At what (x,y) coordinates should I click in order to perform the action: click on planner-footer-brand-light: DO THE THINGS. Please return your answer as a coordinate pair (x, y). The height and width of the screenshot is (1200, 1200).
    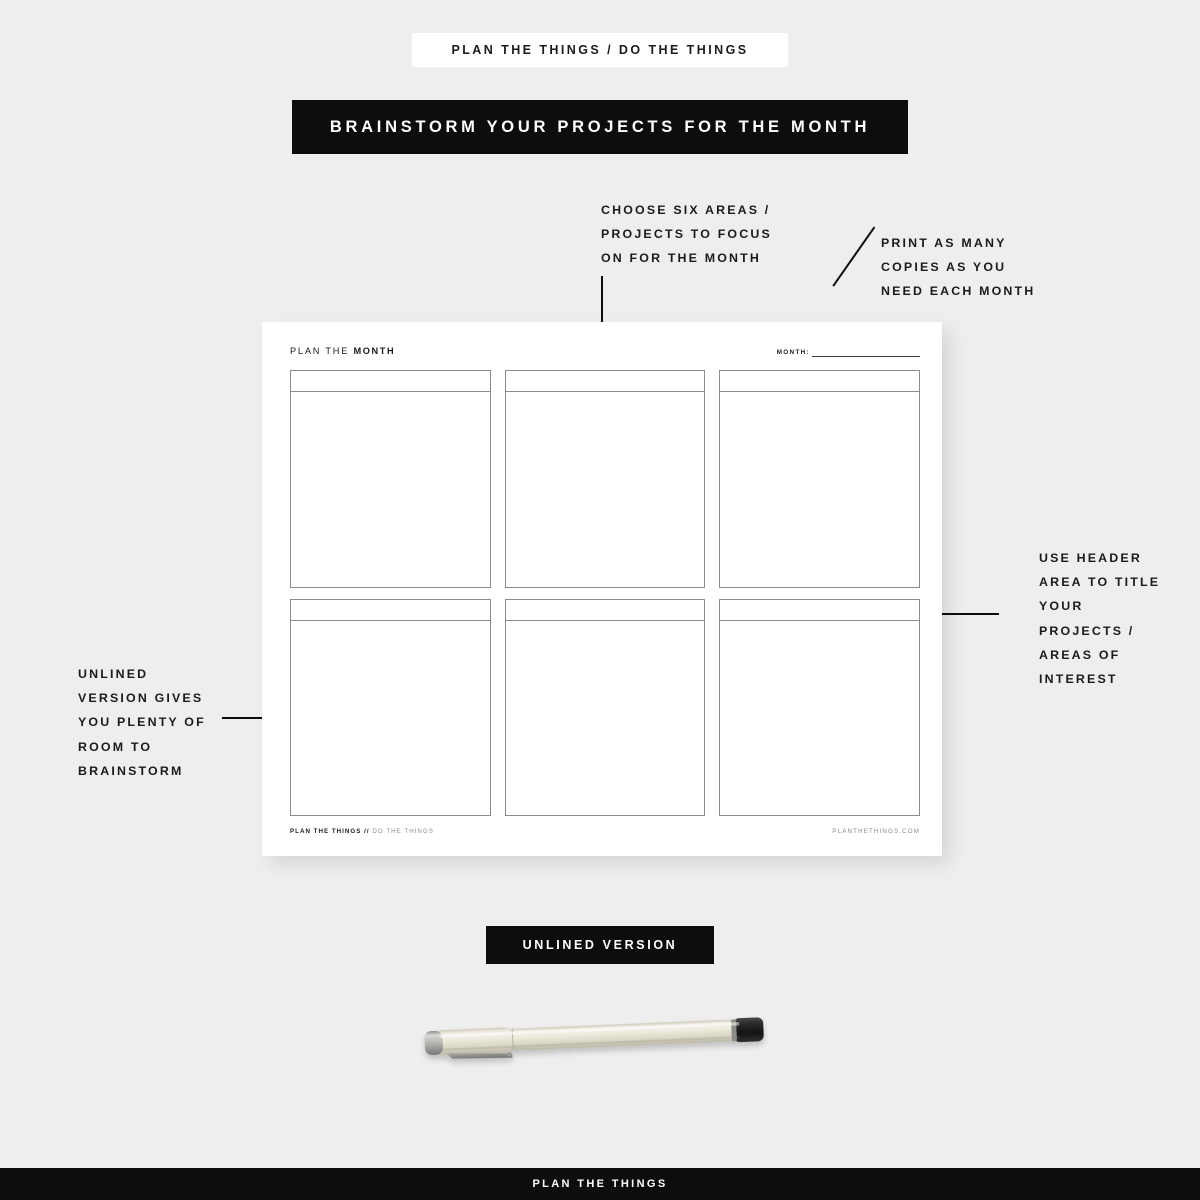
    Looking at the image, I should click on (403, 831).